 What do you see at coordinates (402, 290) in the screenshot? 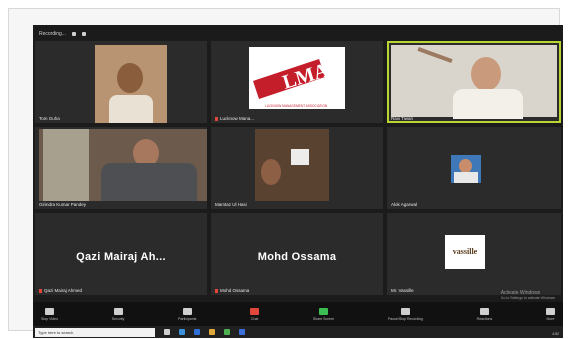
I see `participant-name: Mr. Vassille` at bounding box center [402, 290].